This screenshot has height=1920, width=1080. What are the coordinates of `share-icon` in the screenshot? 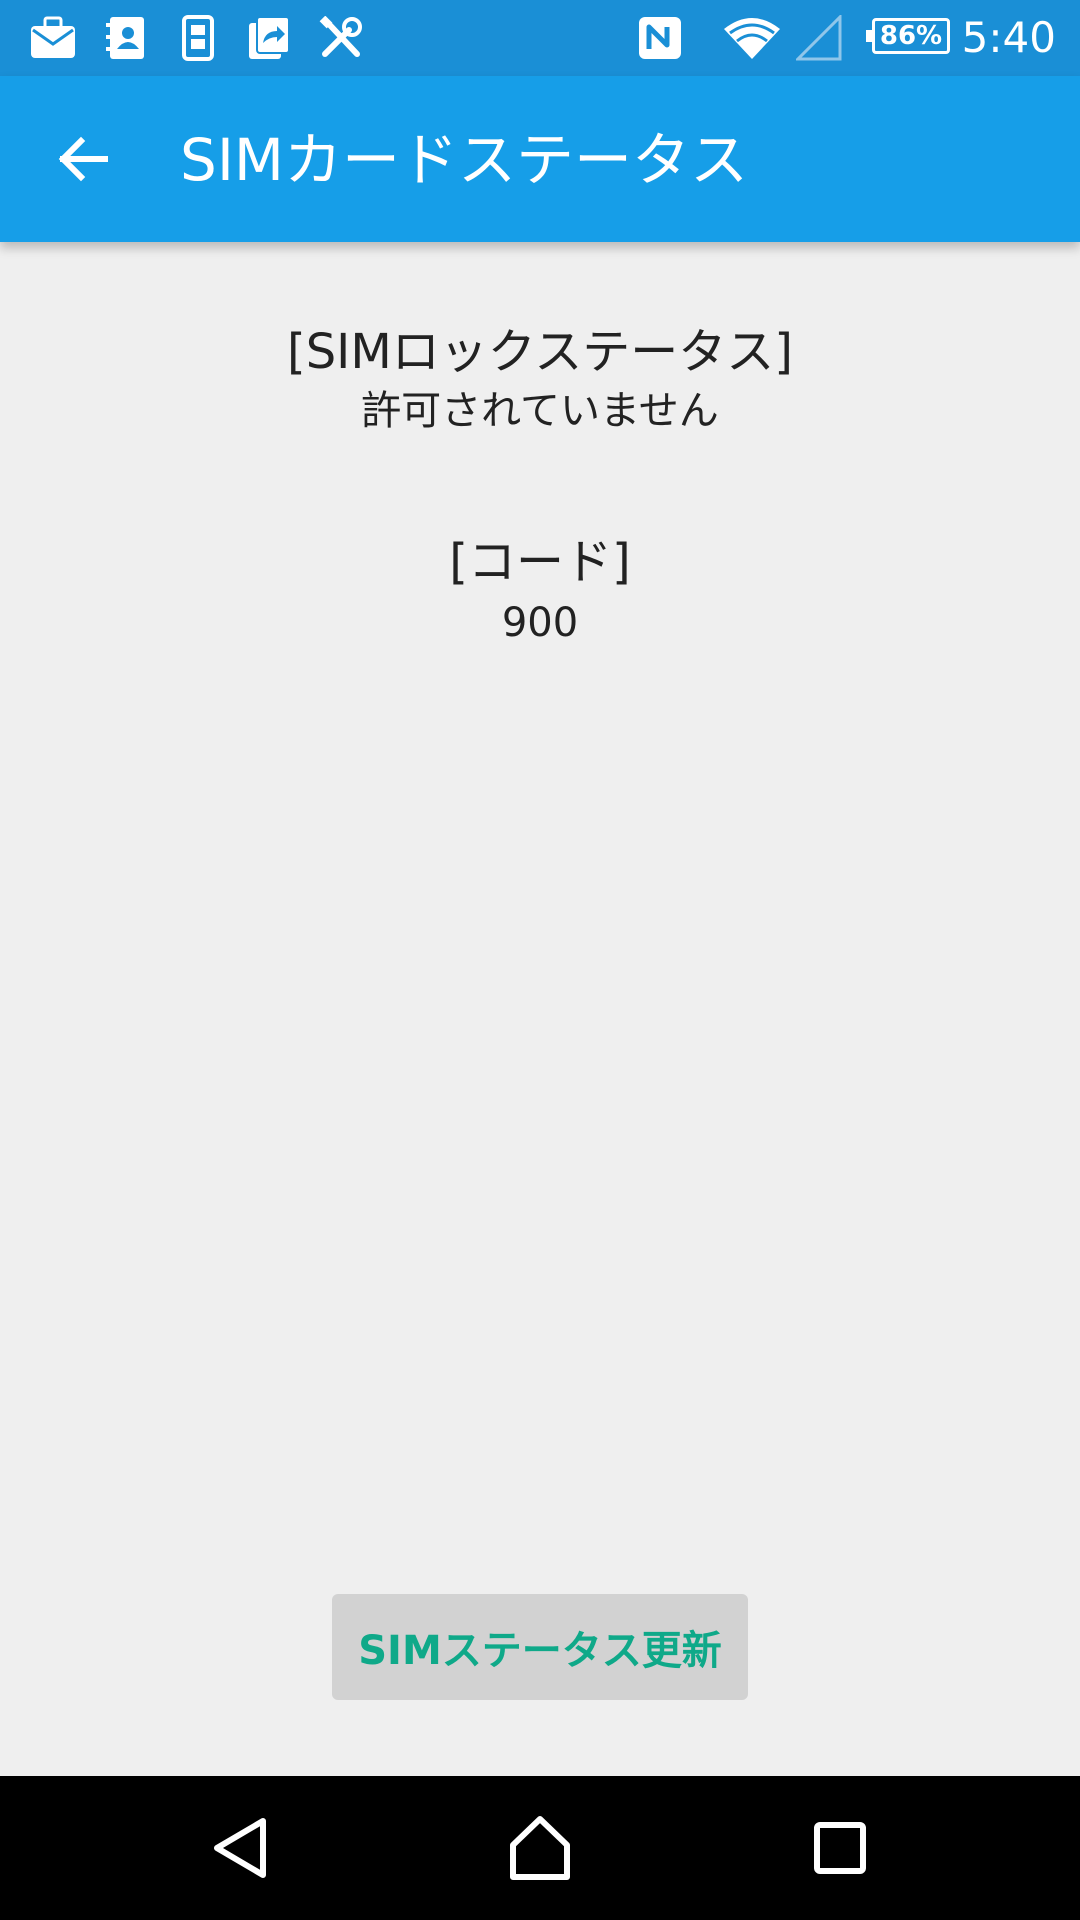 It's located at (269, 38).